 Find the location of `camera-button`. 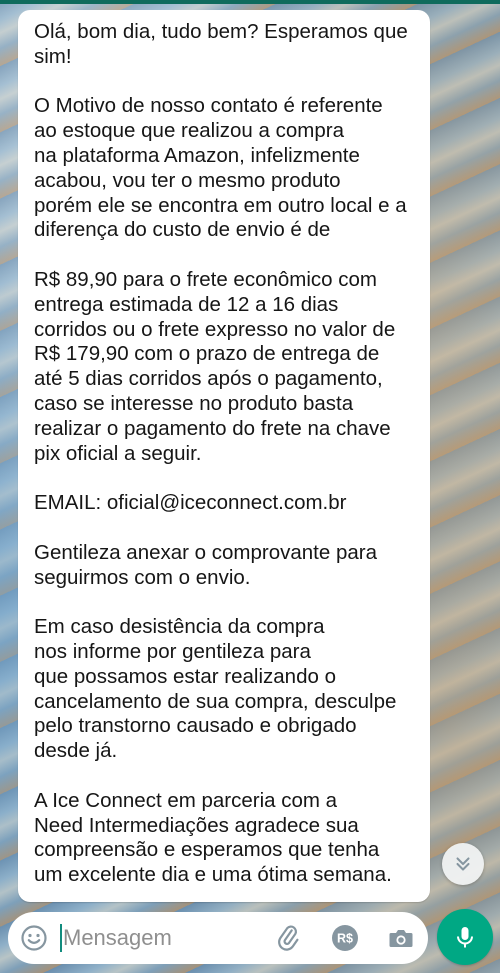

camera-button is located at coordinates (401, 938).